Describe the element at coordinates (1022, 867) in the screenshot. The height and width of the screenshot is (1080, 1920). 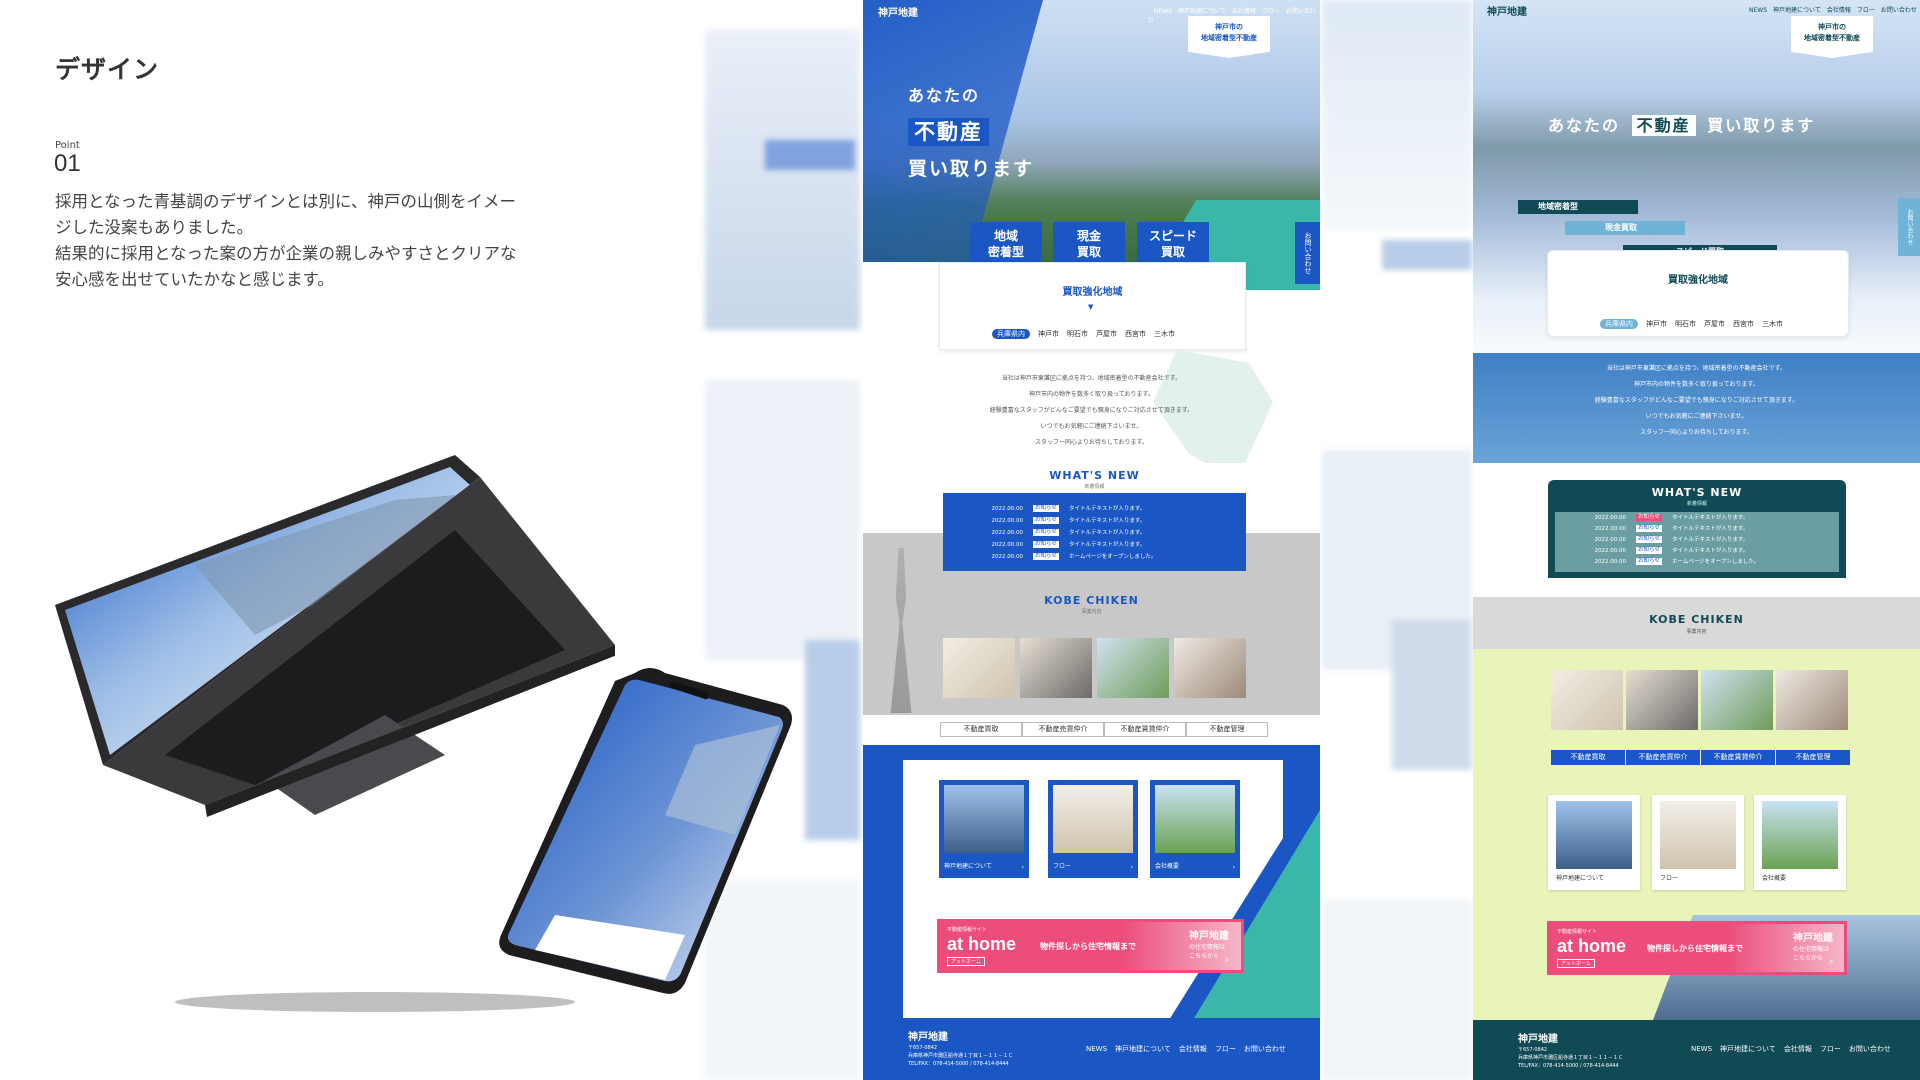
I see `chevron-right-icon: ›` at that location.